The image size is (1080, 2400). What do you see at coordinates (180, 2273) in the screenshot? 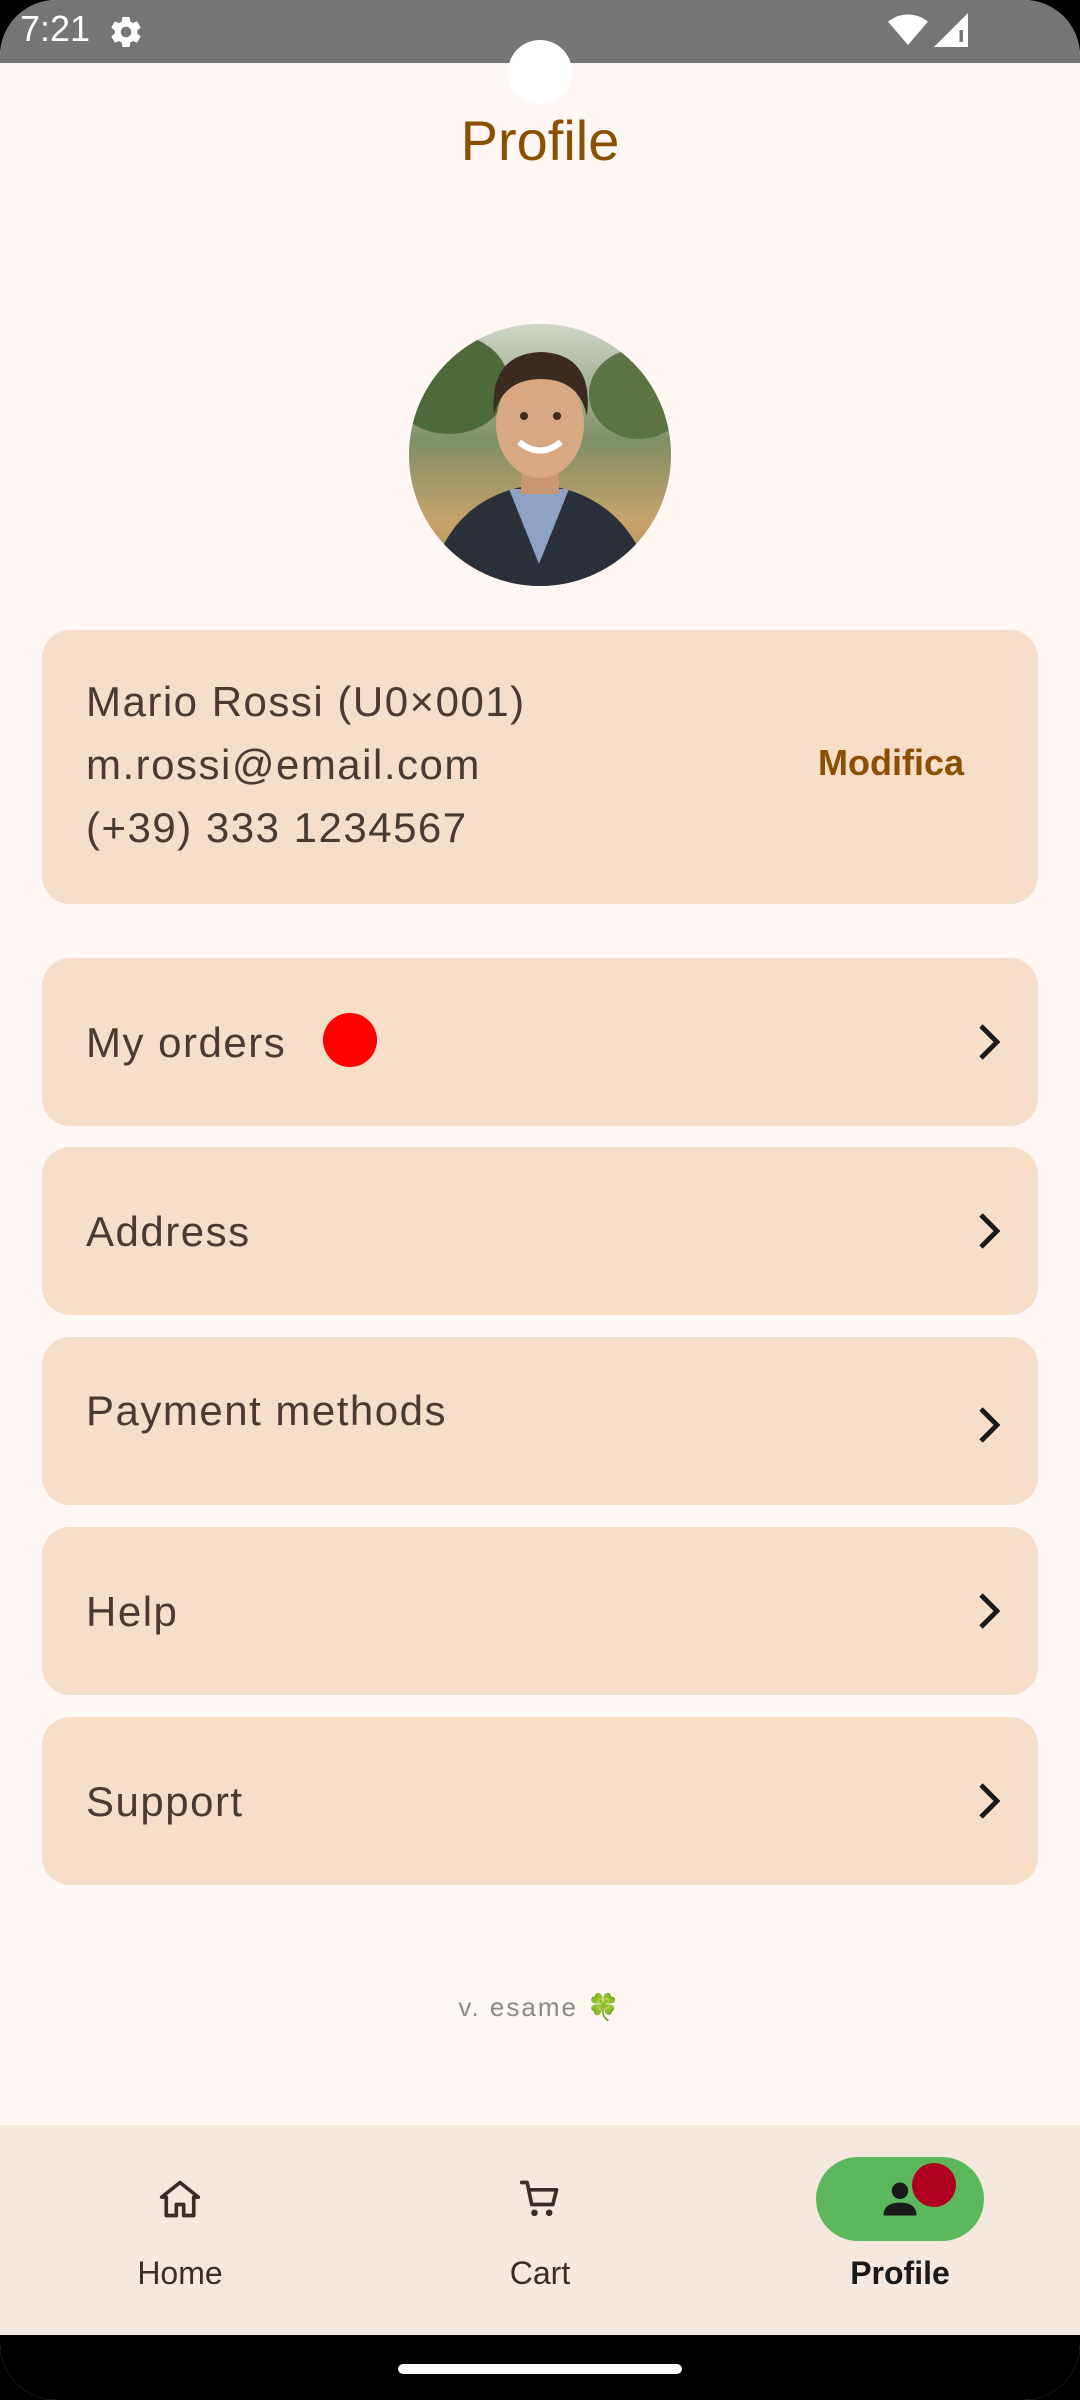
I see `nav-label-home: Home` at bounding box center [180, 2273].